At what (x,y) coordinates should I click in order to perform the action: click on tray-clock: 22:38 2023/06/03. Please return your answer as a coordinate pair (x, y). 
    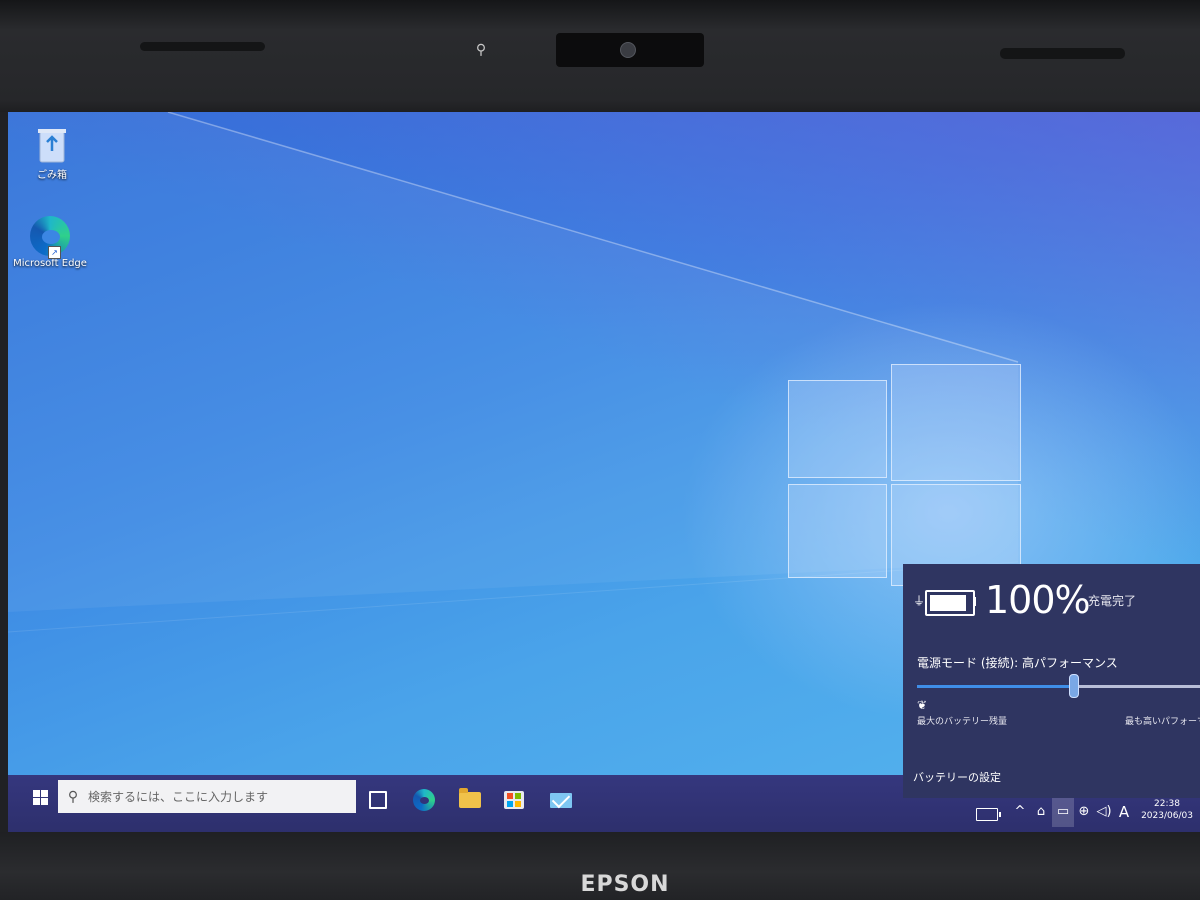
    Looking at the image, I should click on (1167, 810).